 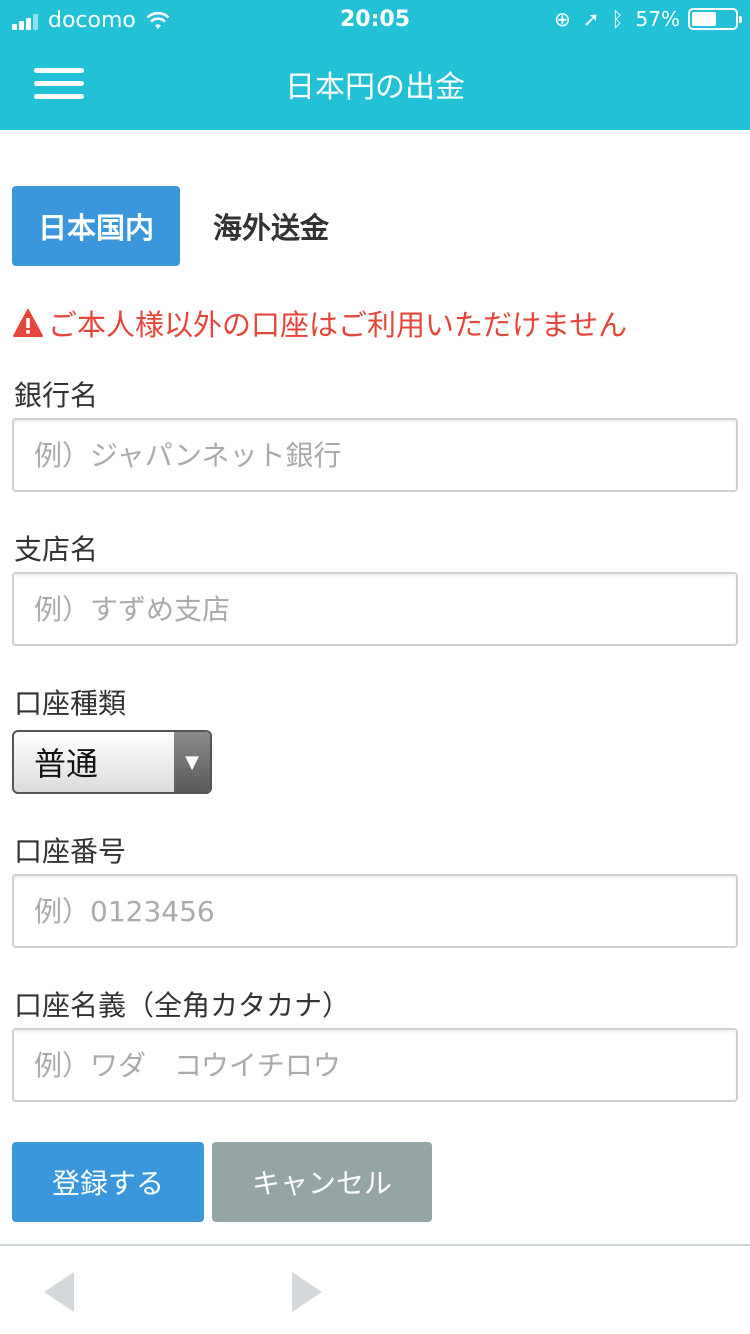 I want to click on rotation-lock-icon: ⊕, so click(x=562, y=19).